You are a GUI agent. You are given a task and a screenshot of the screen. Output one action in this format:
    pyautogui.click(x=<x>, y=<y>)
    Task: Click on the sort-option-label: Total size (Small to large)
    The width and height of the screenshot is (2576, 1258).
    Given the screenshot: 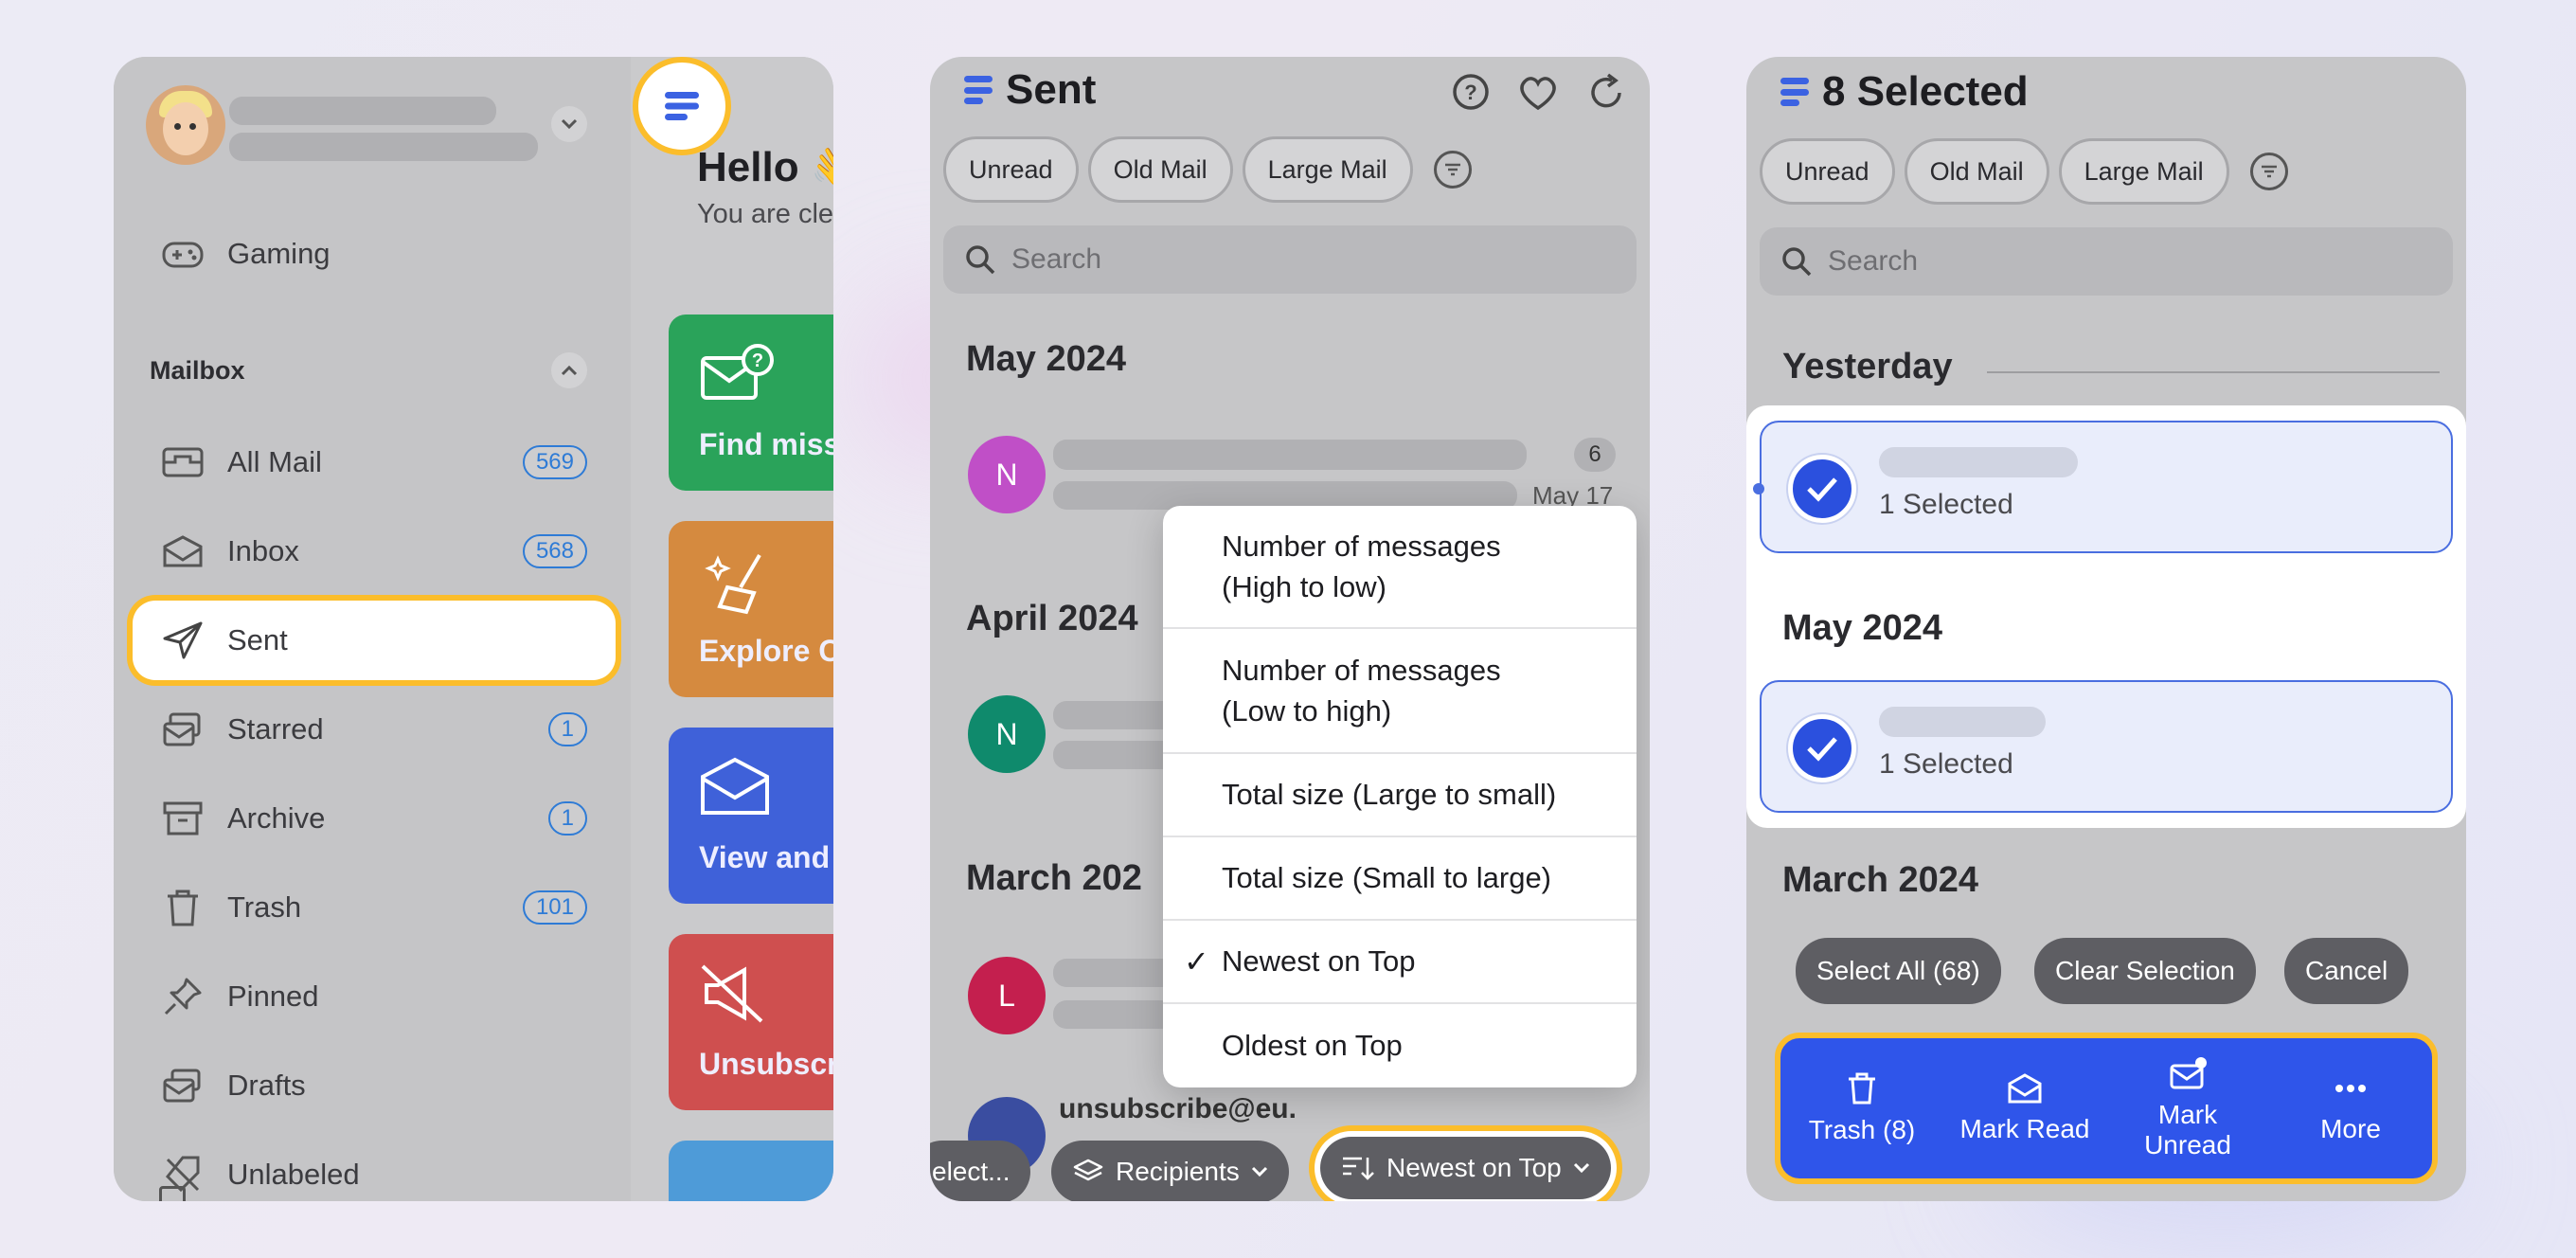 What is the action you would take?
    pyautogui.click(x=1387, y=878)
    